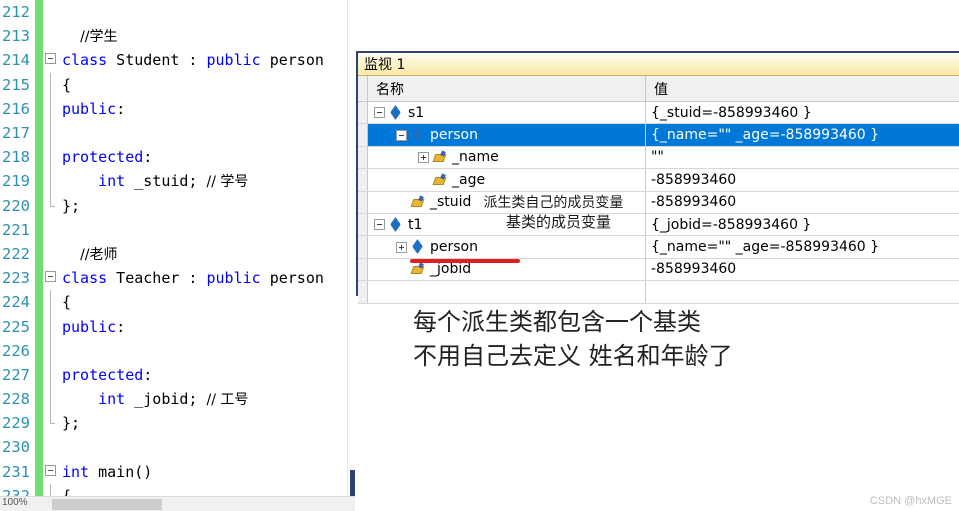 The width and height of the screenshot is (959, 511). What do you see at coordinates (177, 36) in the screenshot?
I see `code-line: 213 //学生` at bounding box center [177, 36].